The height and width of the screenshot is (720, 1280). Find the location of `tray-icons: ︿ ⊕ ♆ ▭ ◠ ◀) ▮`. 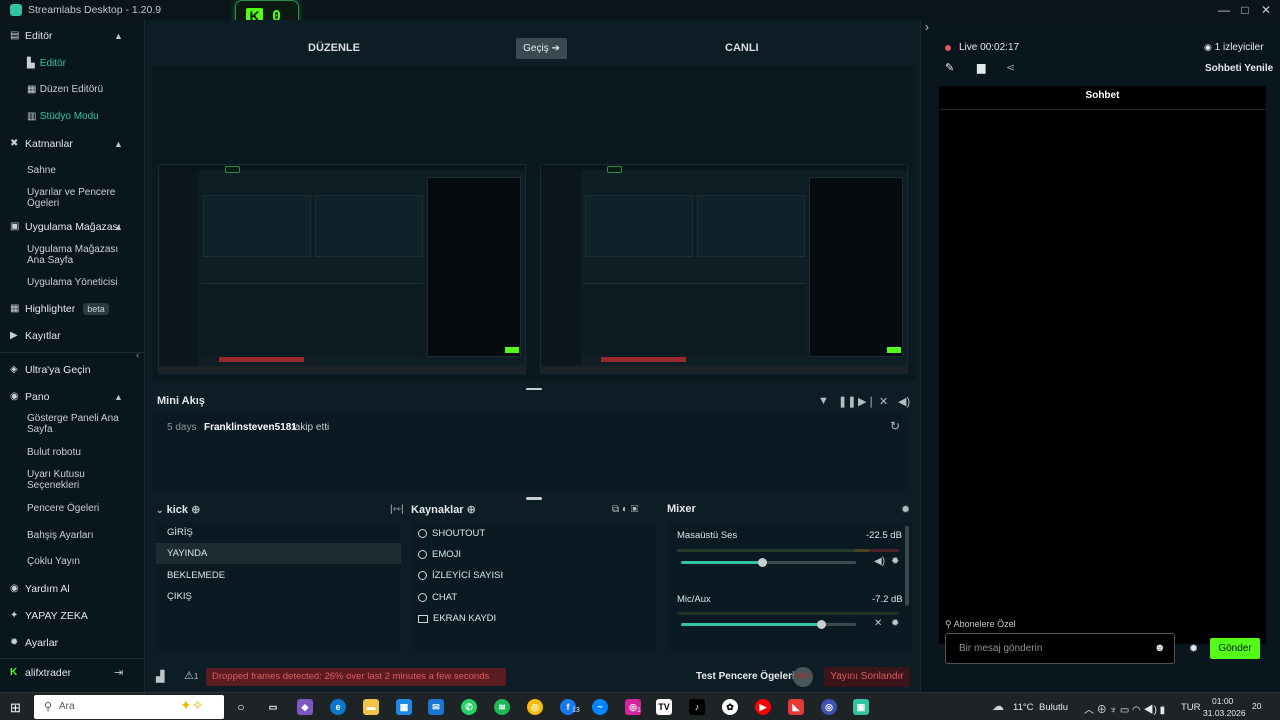

tray-icons: ︿ ⊕ ♆ ▭ ◠ ◀) ▮ is located at coordinates (1124, 708).